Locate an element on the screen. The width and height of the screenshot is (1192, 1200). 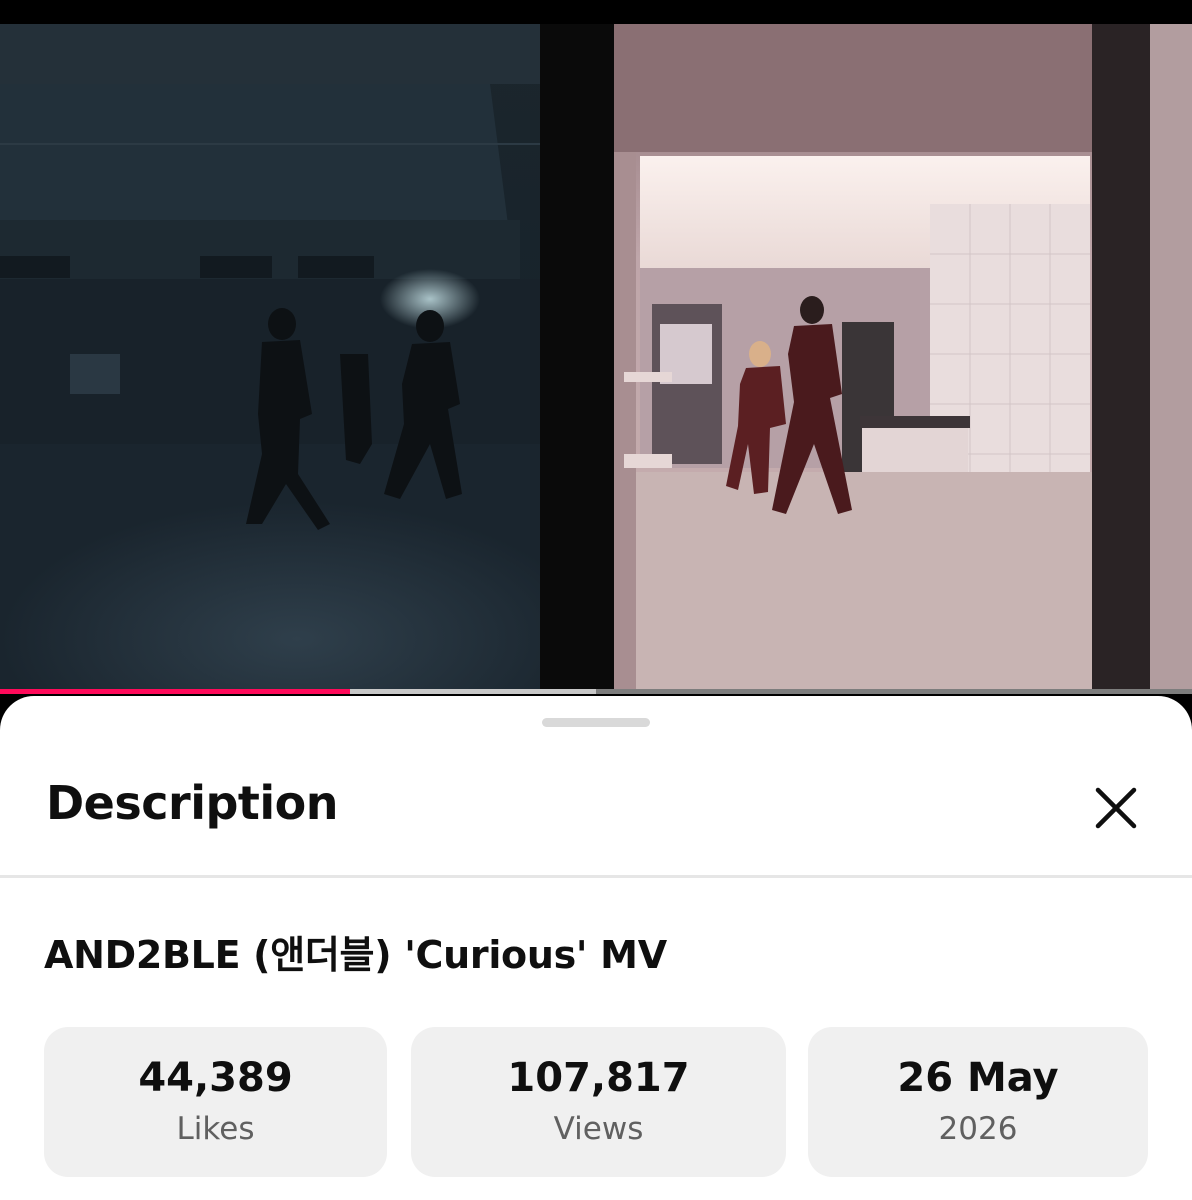
upload-date: 26 May is located at coordinates (978, 1078).